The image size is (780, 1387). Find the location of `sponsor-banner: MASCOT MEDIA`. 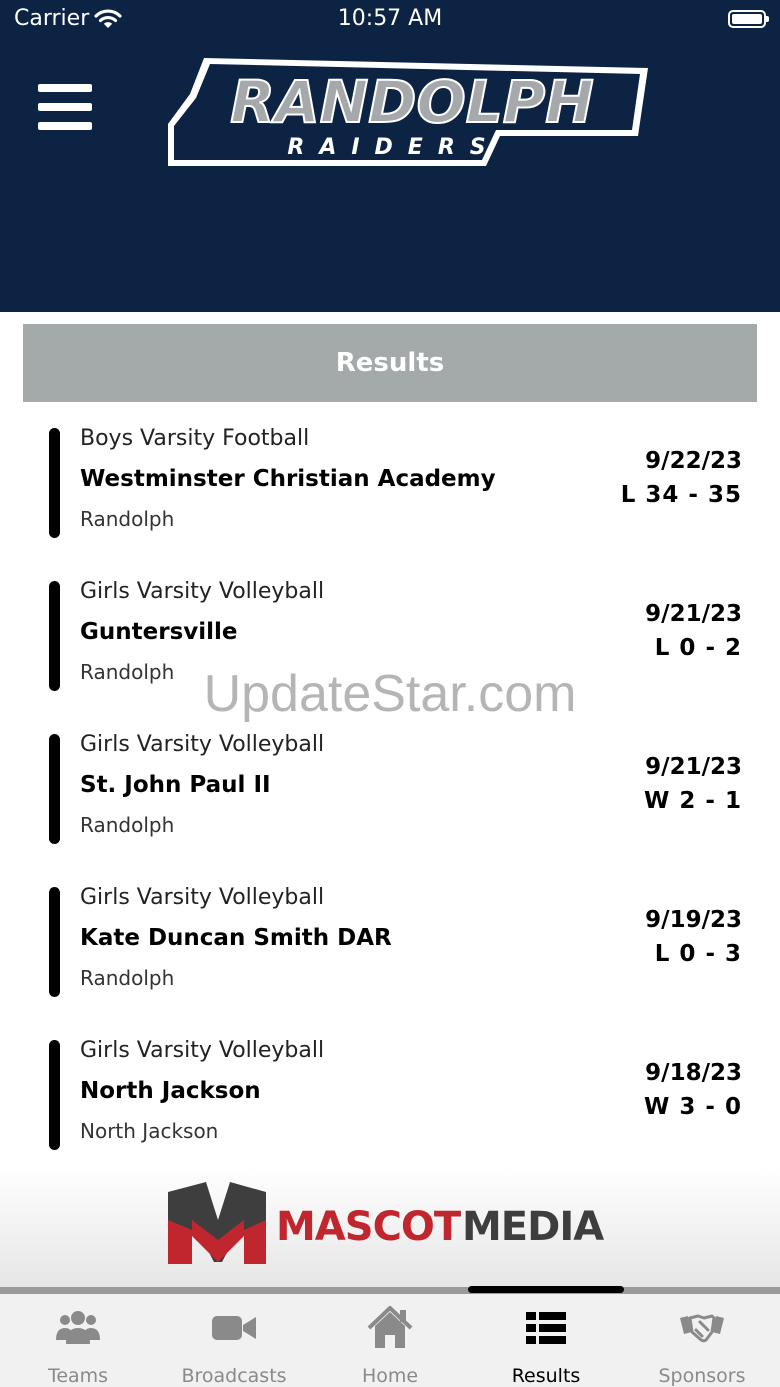

sponsor-banner: MASCOT MEDIA is located at coordinates (390, 1226).